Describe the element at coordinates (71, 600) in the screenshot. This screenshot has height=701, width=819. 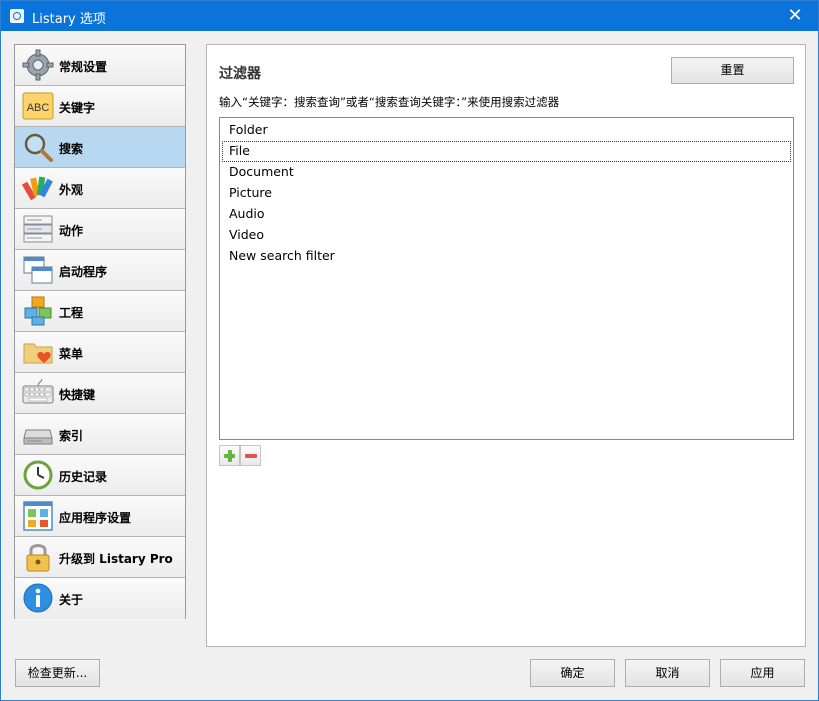
I see `sidebar-item-label: 关于` at that location.